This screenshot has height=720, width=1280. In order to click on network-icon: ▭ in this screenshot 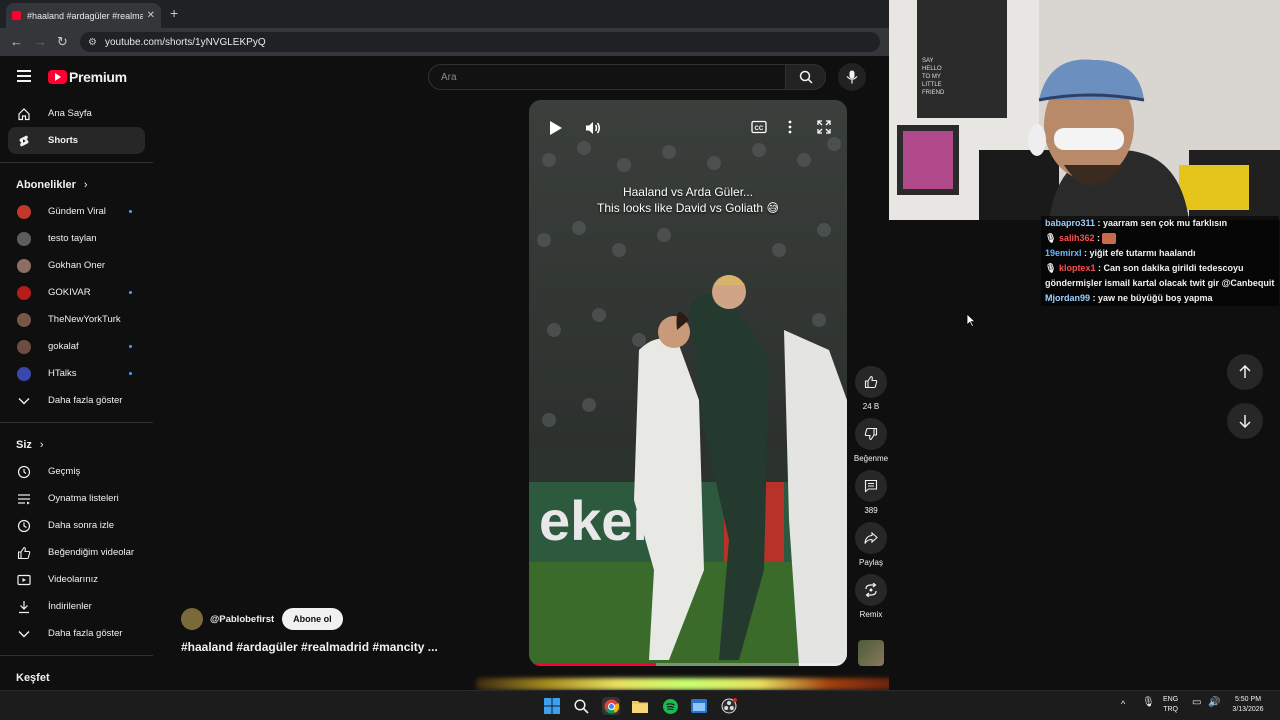, I will do `click(1196, 703)`.